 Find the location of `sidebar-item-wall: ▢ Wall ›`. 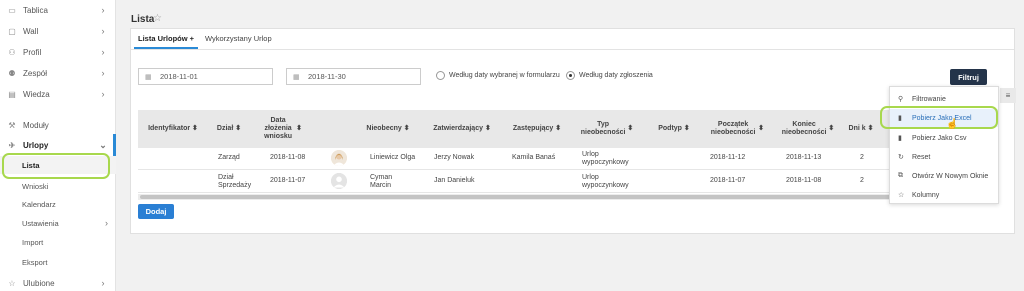

sidebar-item-wall: ▢ Wall › is located at coordinates (58, 31).